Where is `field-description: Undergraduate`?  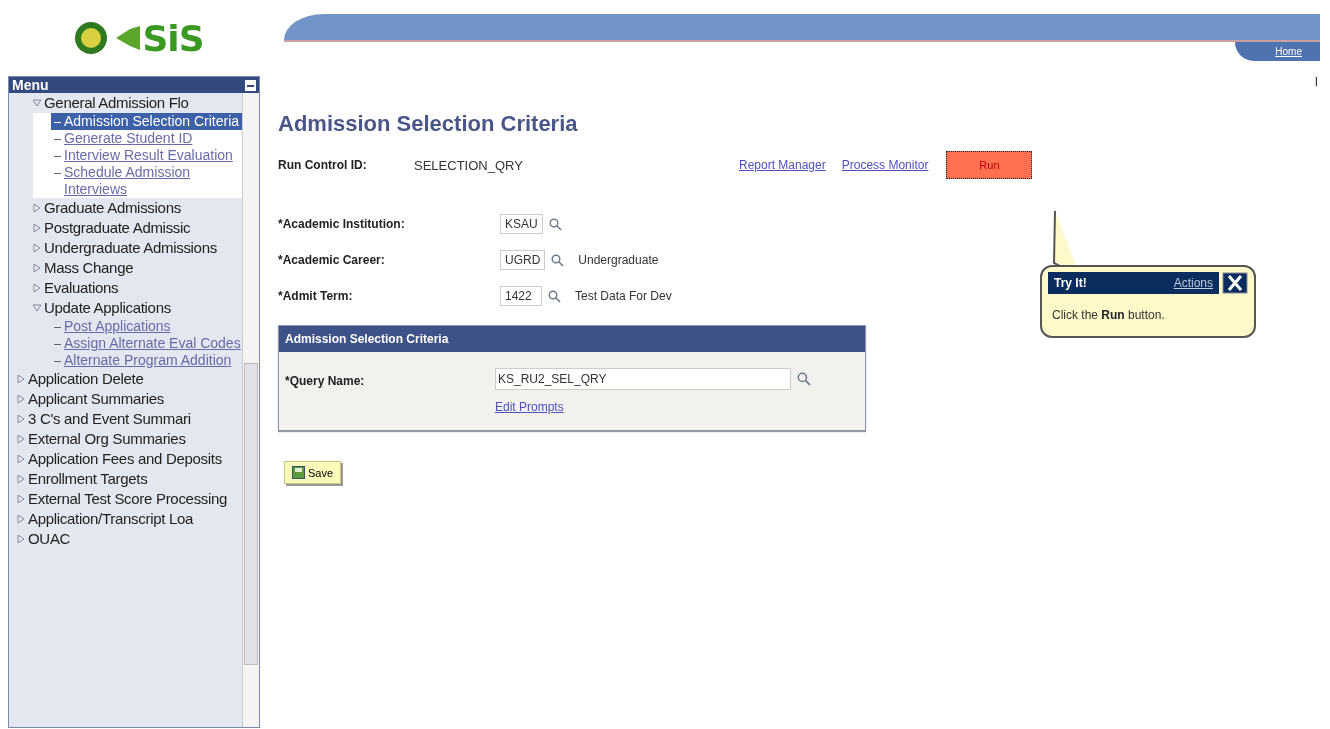 field-description: Undergraduate is located at coordinates (618, 260).